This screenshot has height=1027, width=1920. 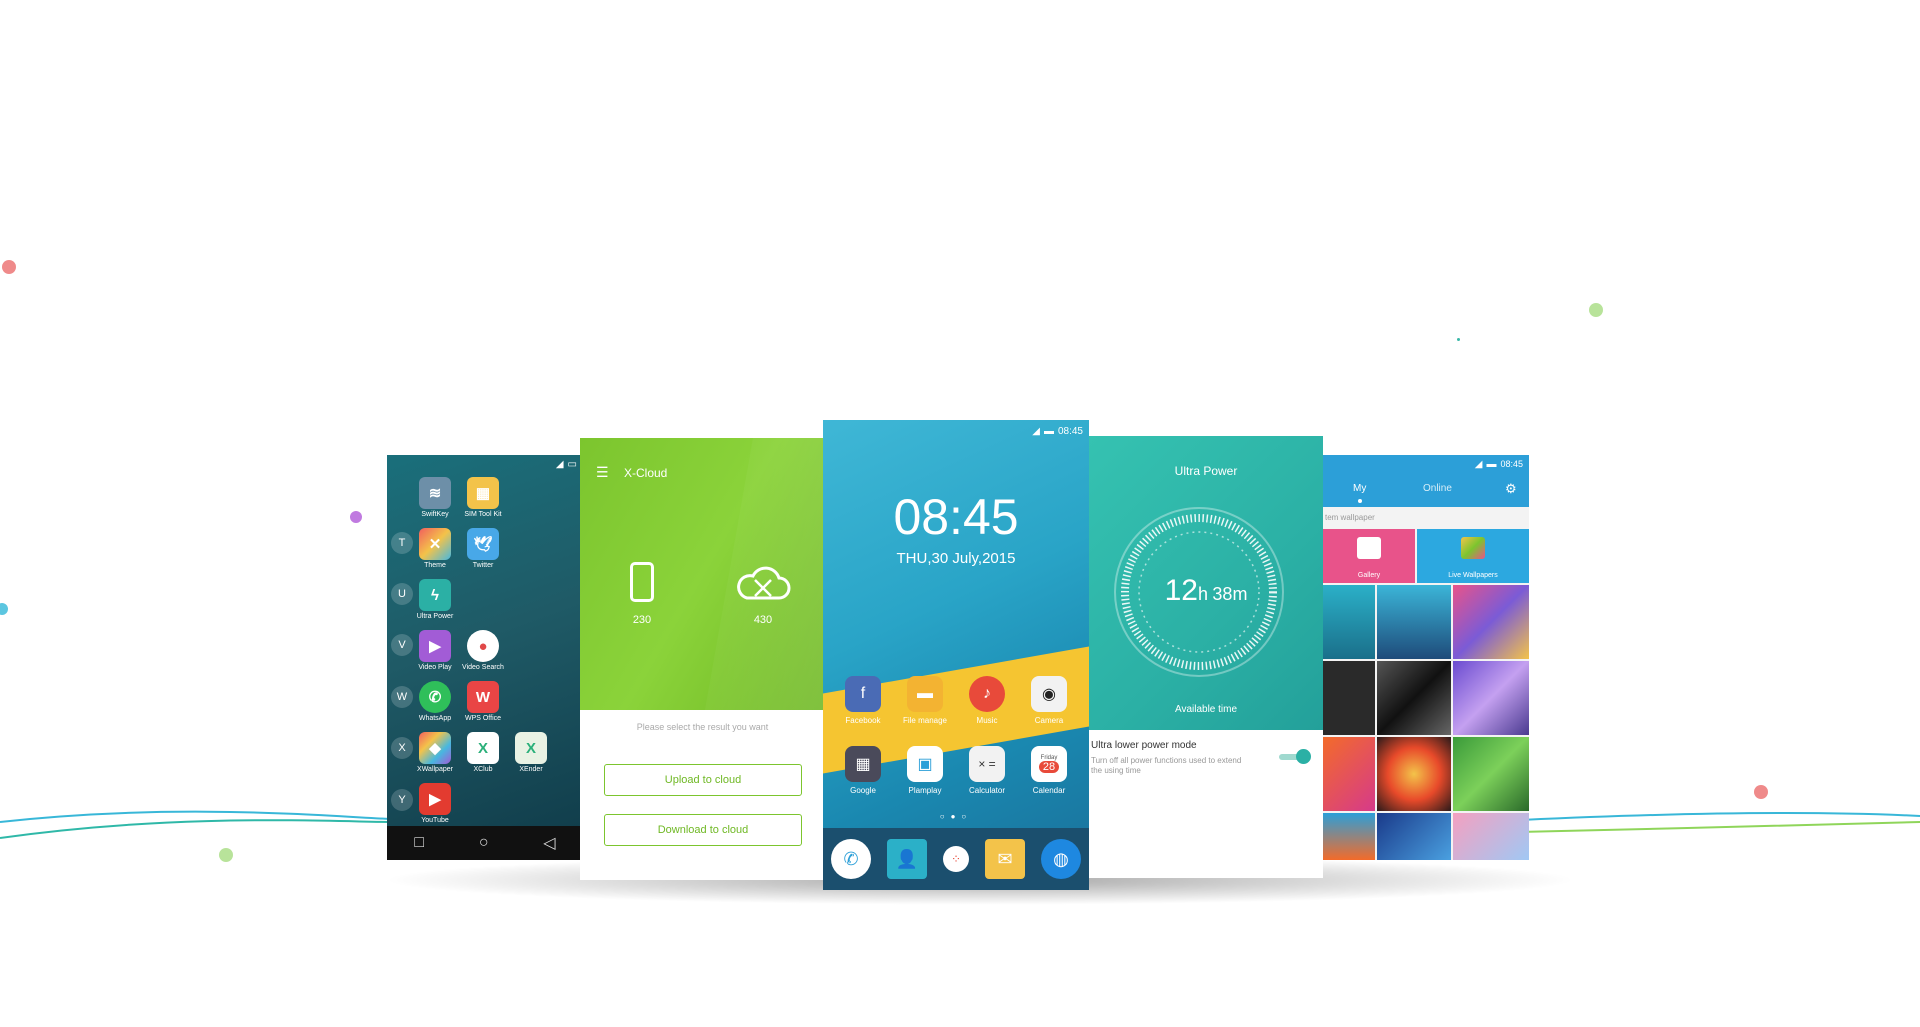 What do you see at coordinates (863, 694) in the screenshot?
I see `facebook-icon: f` at bounding box center [863, 694].